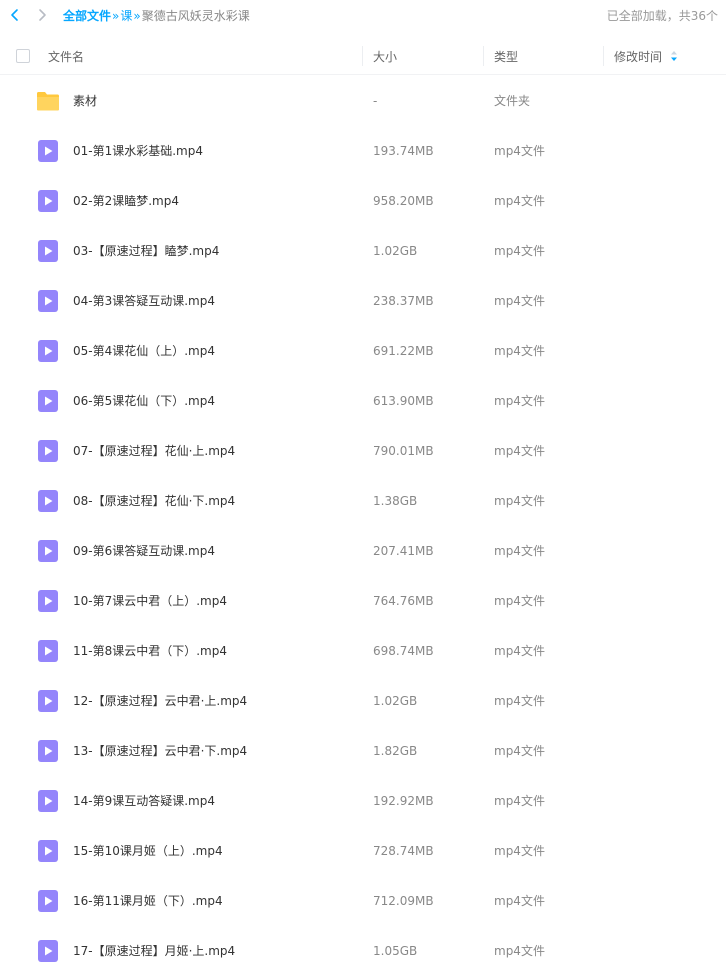  Describe the element at coordinates (638, 56) in the screenshot. I see `column-header-mtime-label: 修改时间` at that location.